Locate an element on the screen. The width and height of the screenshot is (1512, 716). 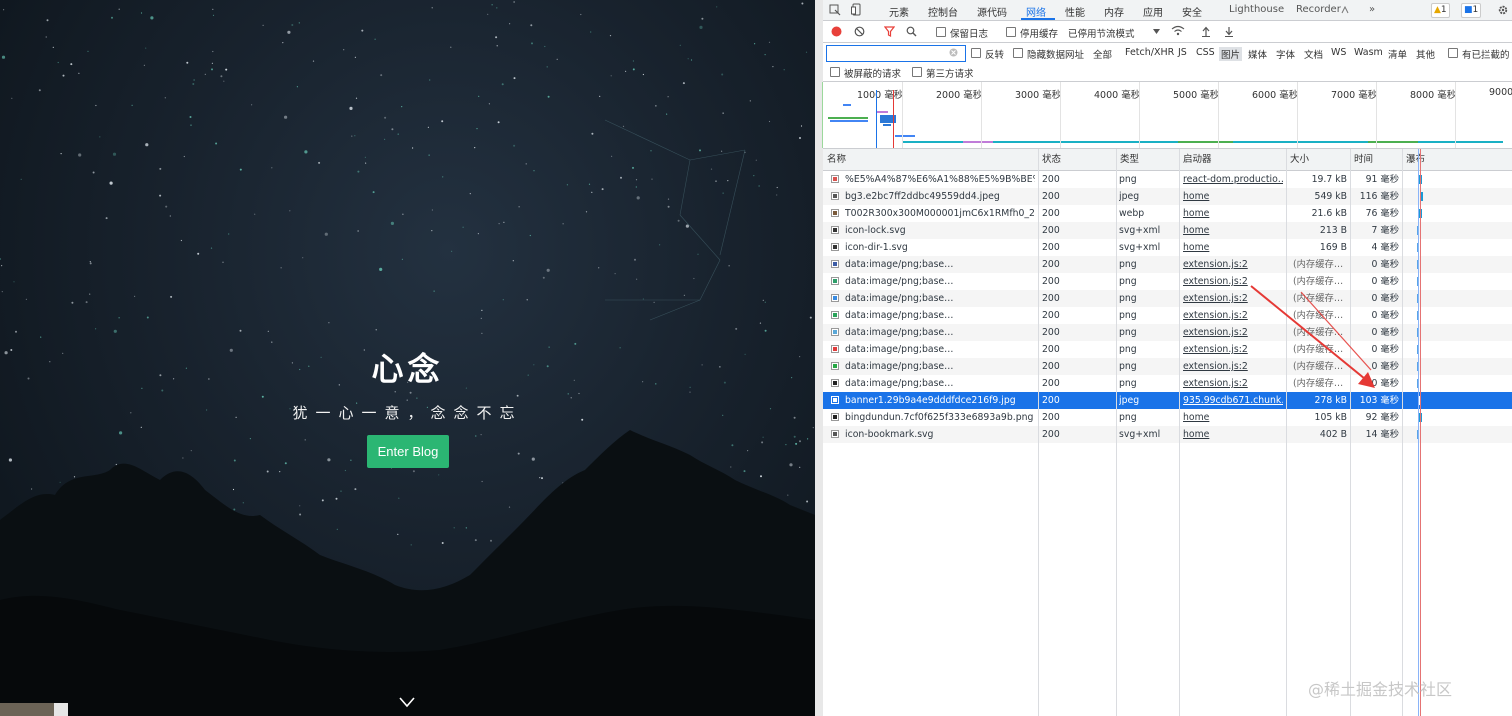
overview-bars is located at coordinates (1165, 119).